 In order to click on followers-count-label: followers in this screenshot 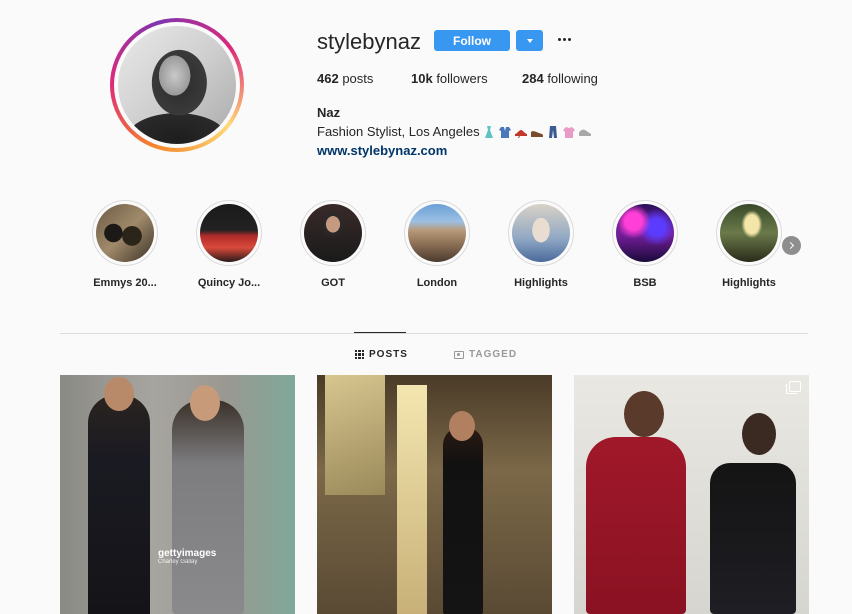, I will do `click(460, 78)`.